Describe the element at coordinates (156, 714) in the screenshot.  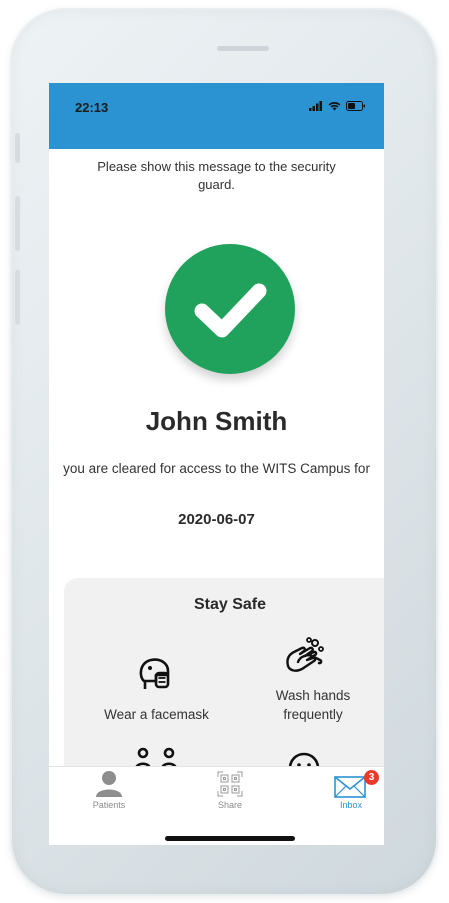
I see `tip-label-facemask: Wear a facemask` at that location.